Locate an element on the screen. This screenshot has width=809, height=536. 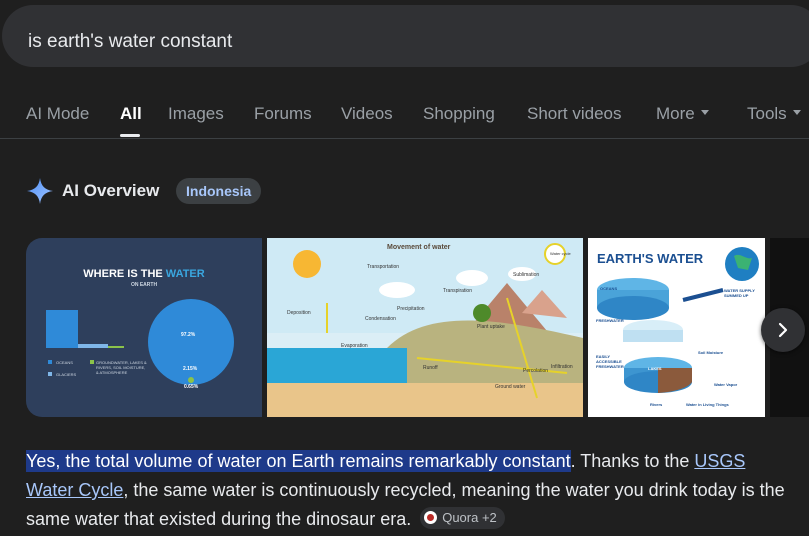
label-precipitation: Precipitation is located at coordinates (411, 309).